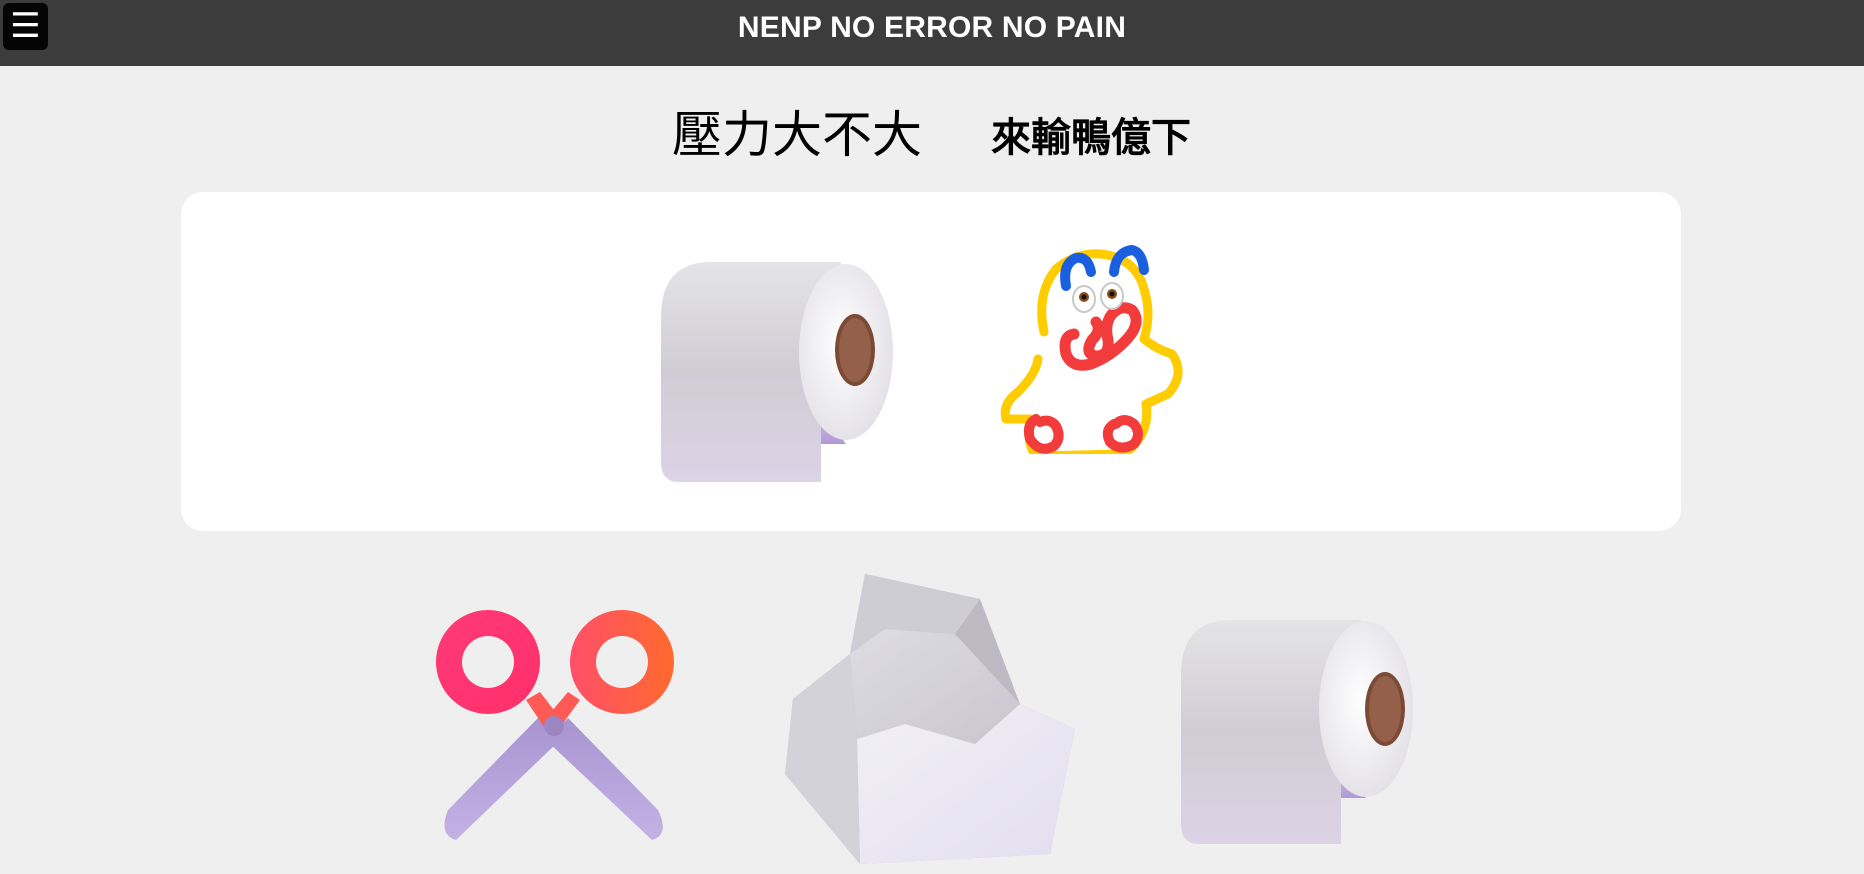 This screenshot has height=874, width=1864. What do you see at coordinates (932, 135) in the screenshot?
I see `headings: 壓力大不大 來輸鴨億下` at bounding box center [932, 135].